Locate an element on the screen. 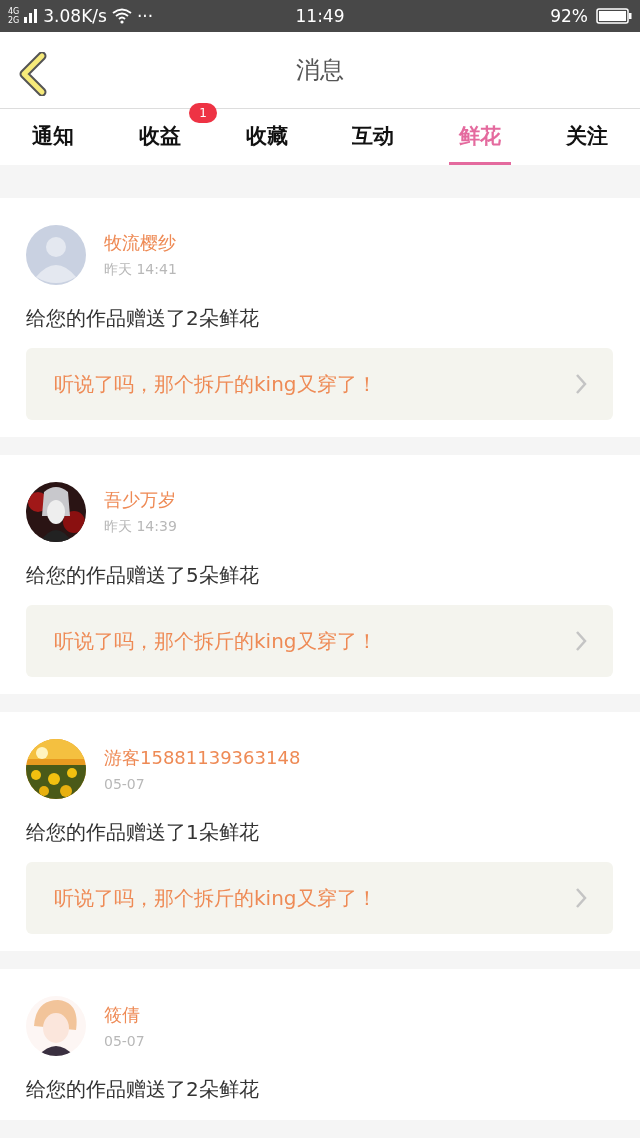  avatar-icon is located at coordinates (56, 255).